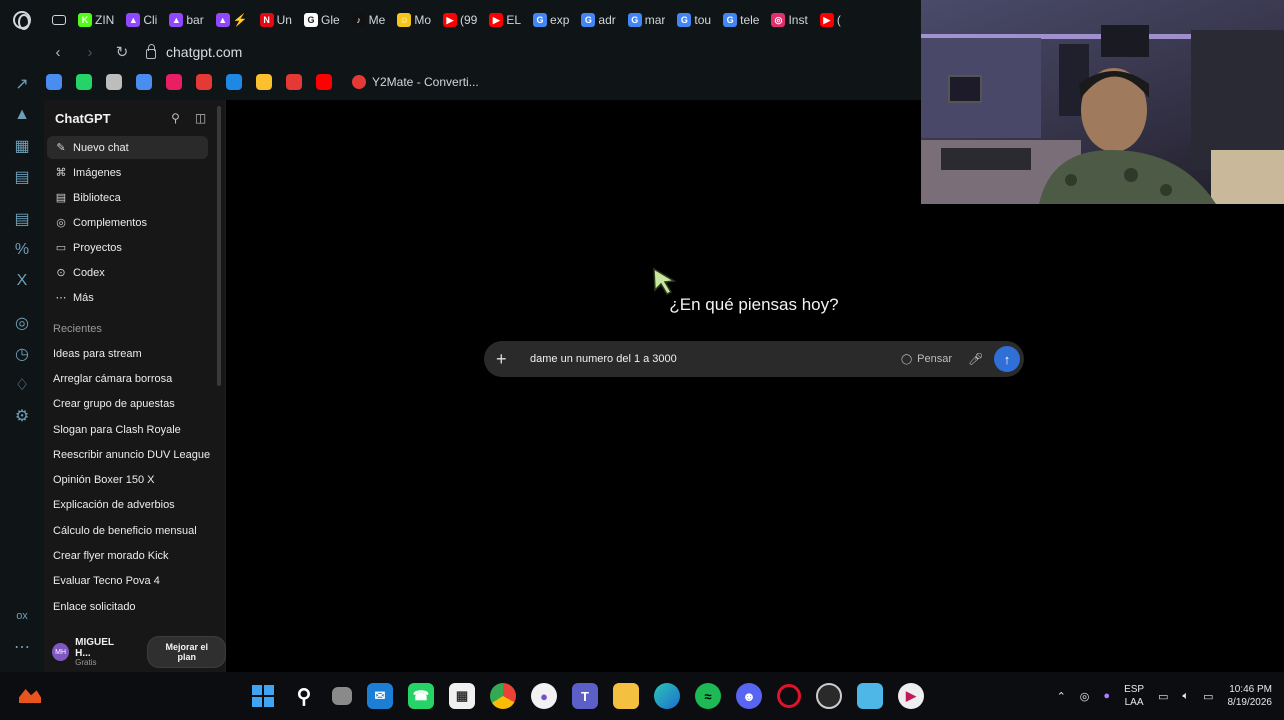 This screenshot has width=1284, height=720. I want to click on recent-chat-item: Opinión Boxer 150 X, so click(134, 479).